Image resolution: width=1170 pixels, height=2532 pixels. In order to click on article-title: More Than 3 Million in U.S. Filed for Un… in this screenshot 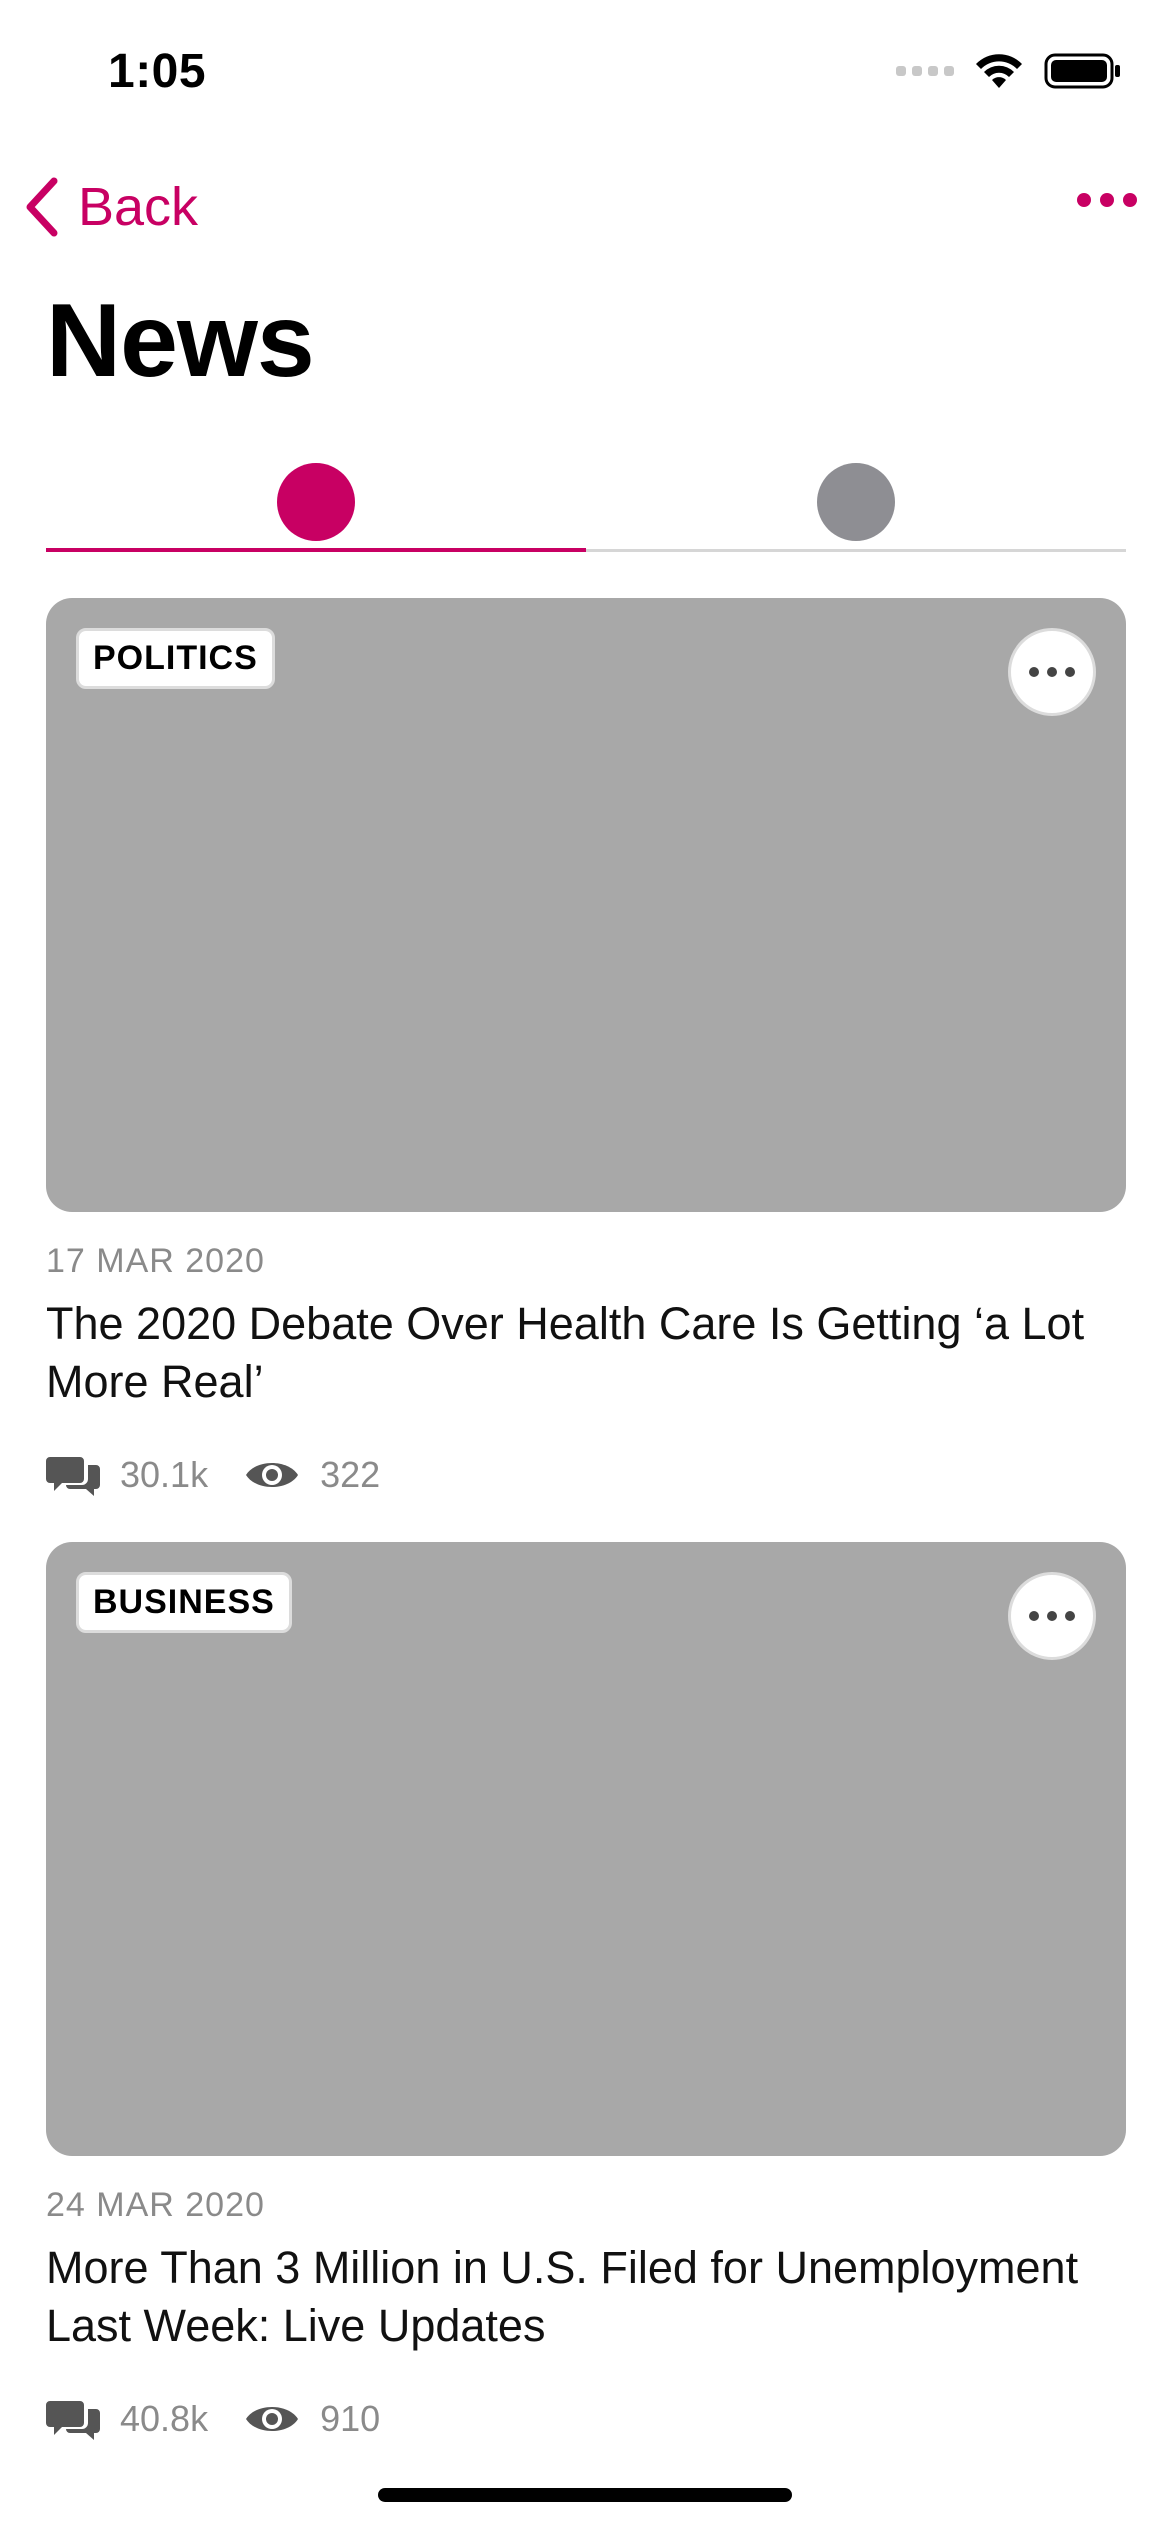, I will do `click(586, 2297)`.